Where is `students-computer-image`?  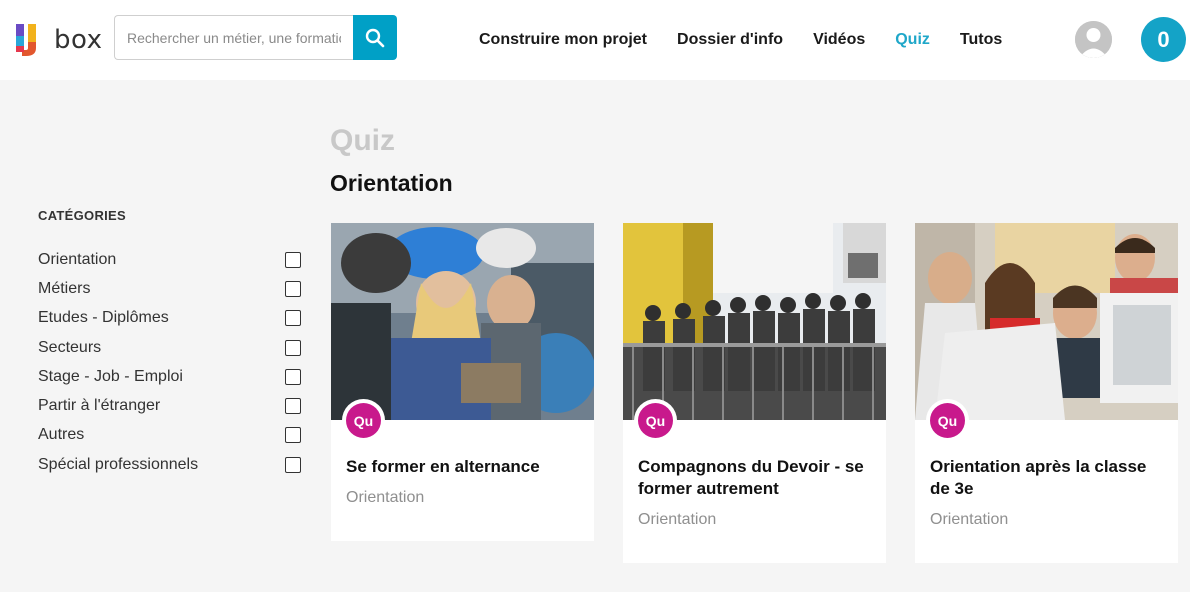 students-computer-image is located at coordinates (1046, 321).